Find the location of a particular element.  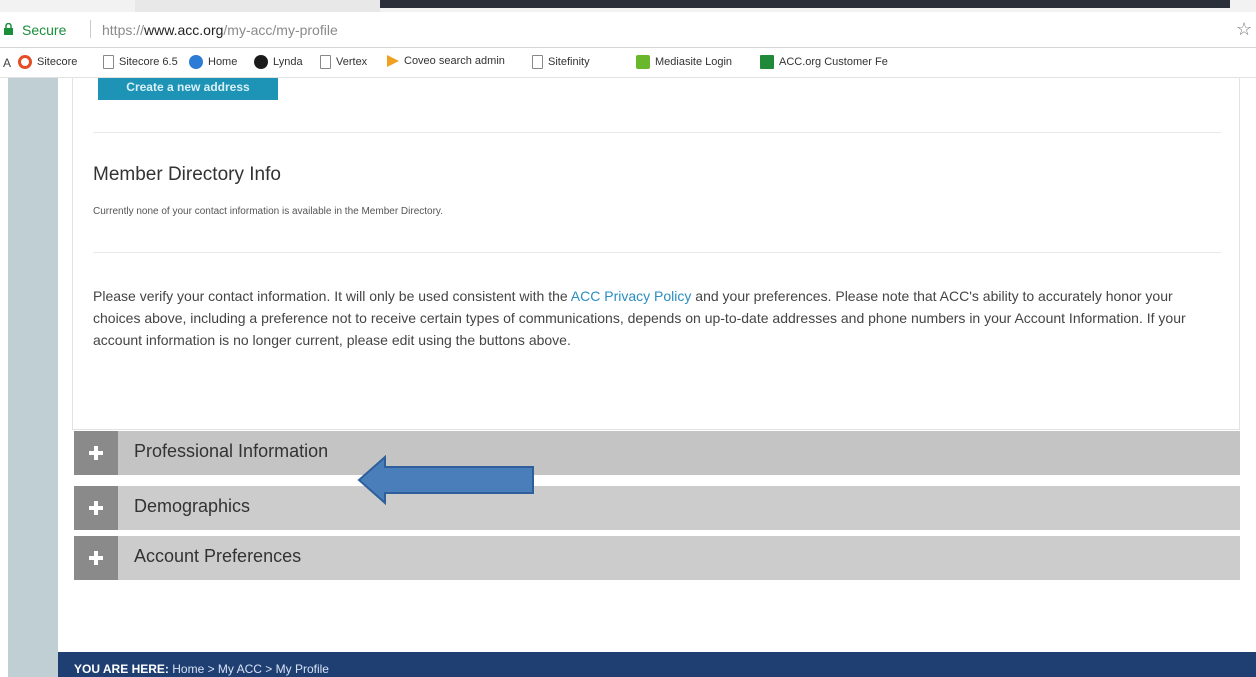

url-path: /my-acc/my-profile is located at coordinates (280, 30).